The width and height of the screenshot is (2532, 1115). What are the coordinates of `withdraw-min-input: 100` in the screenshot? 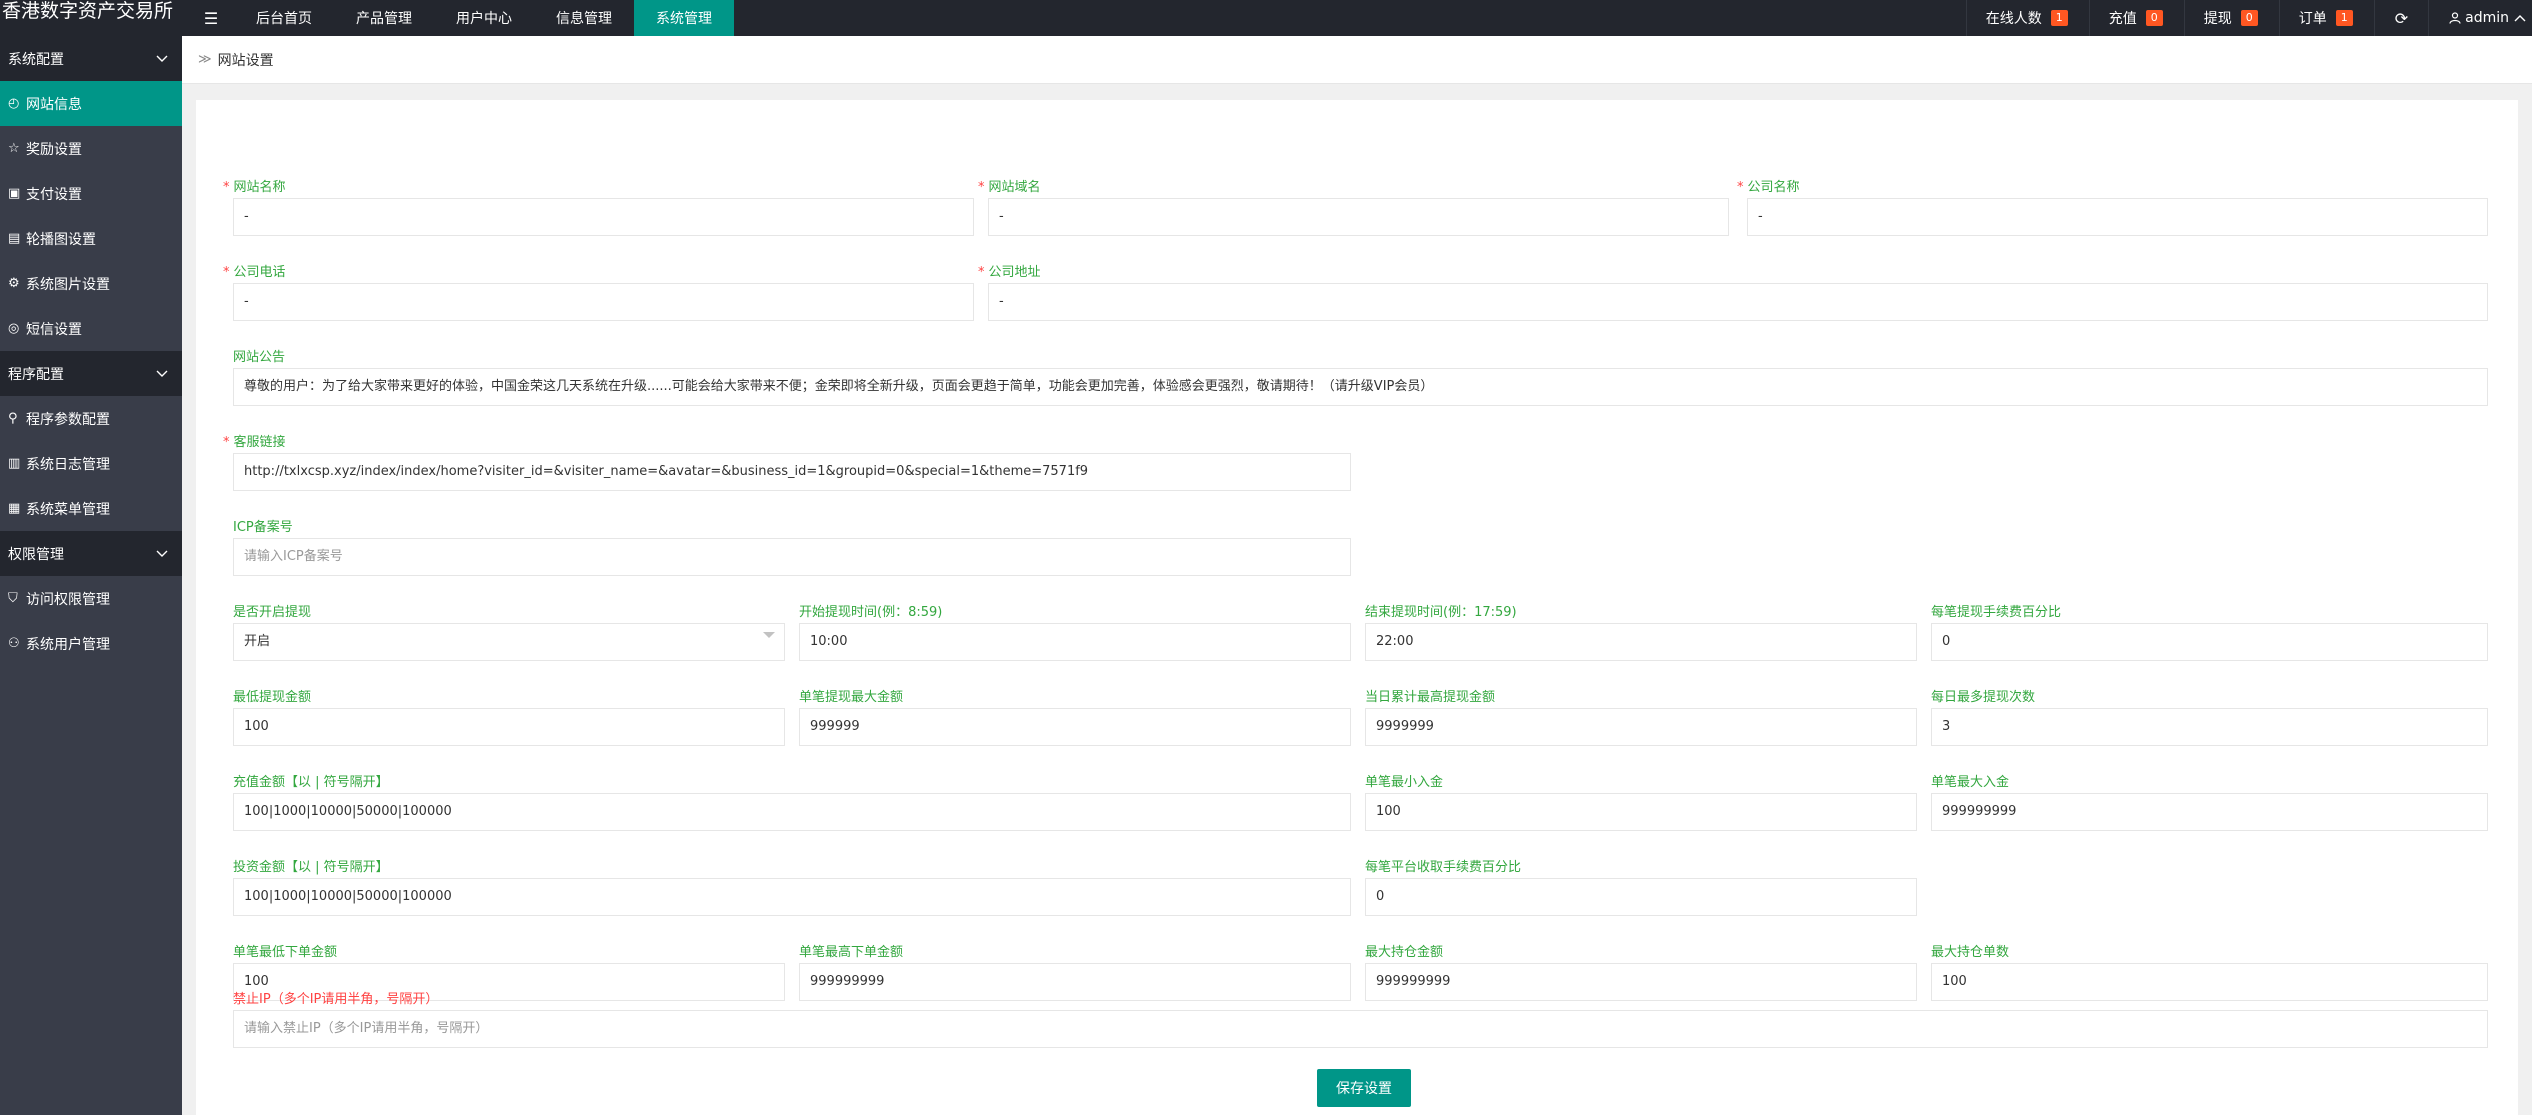 It's located at (509, 727).